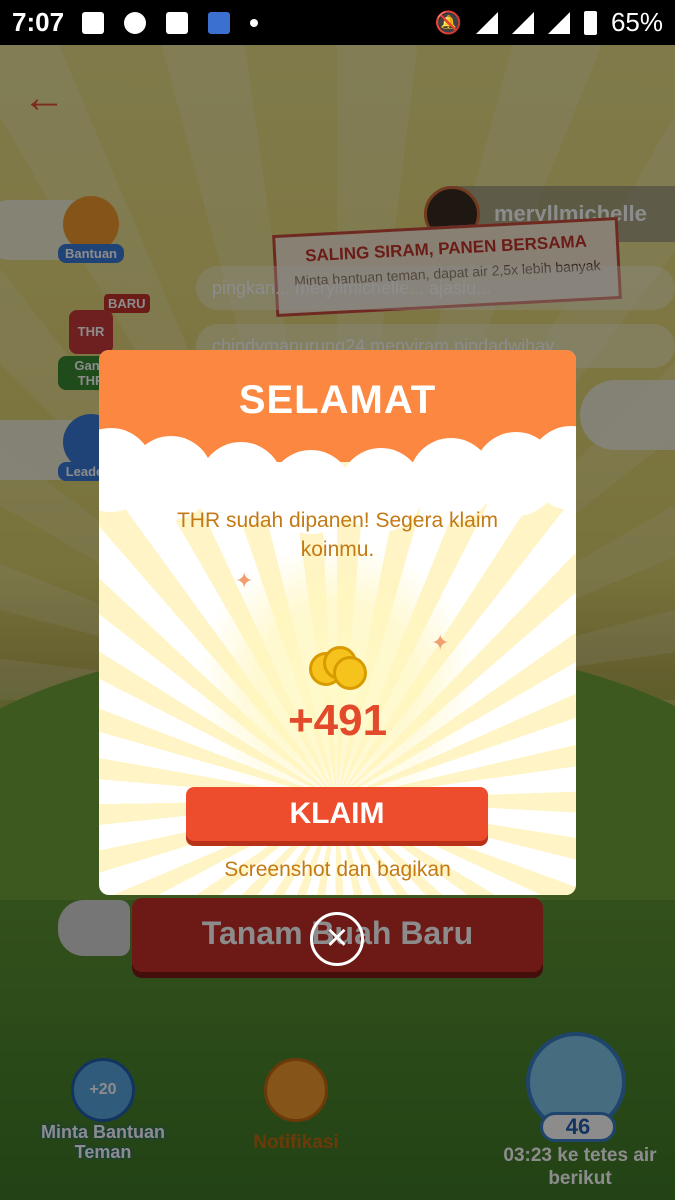 This screenshot has width=675, height=1200. I want to click on shopee-icon, so click(177, 22).